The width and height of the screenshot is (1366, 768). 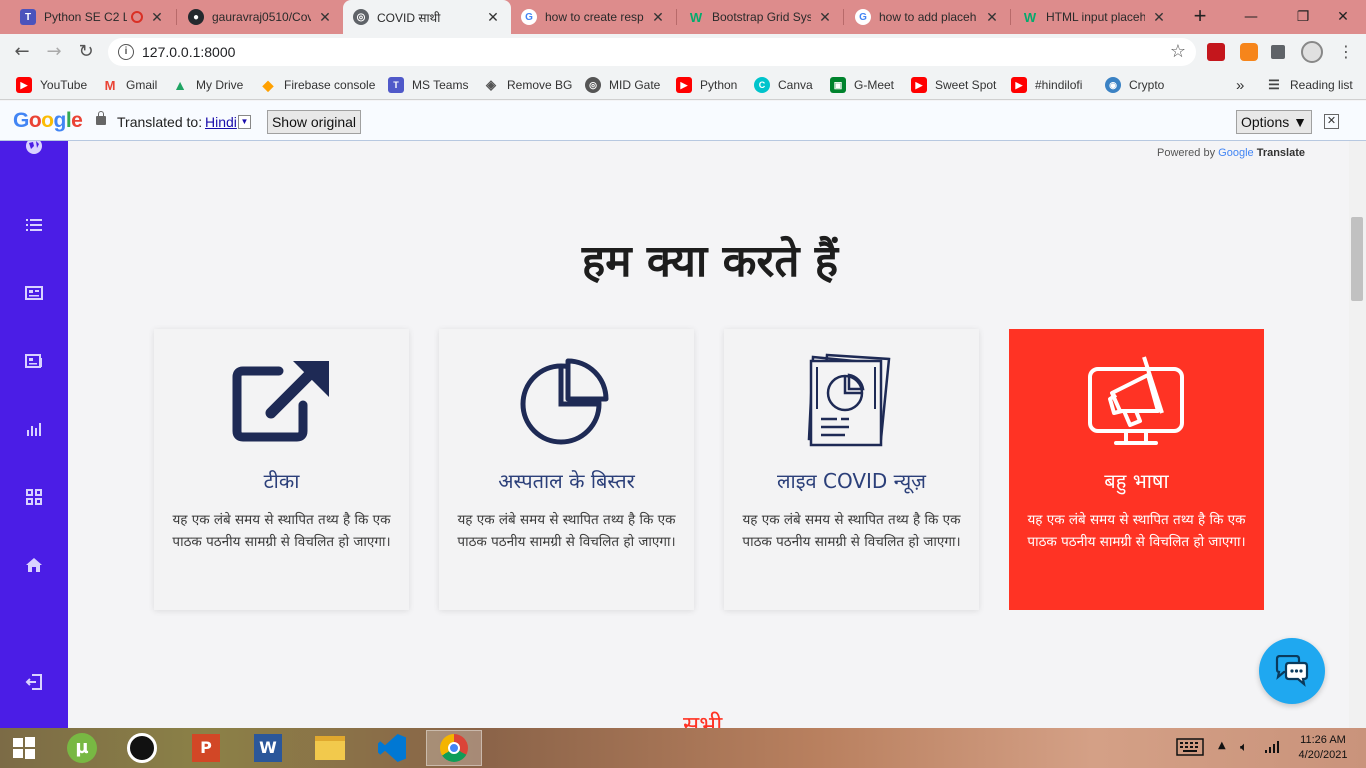 What do you see at coordinates (34, 565) in the screenshot?
I see `home-icon` at bounding box center [34, 565].